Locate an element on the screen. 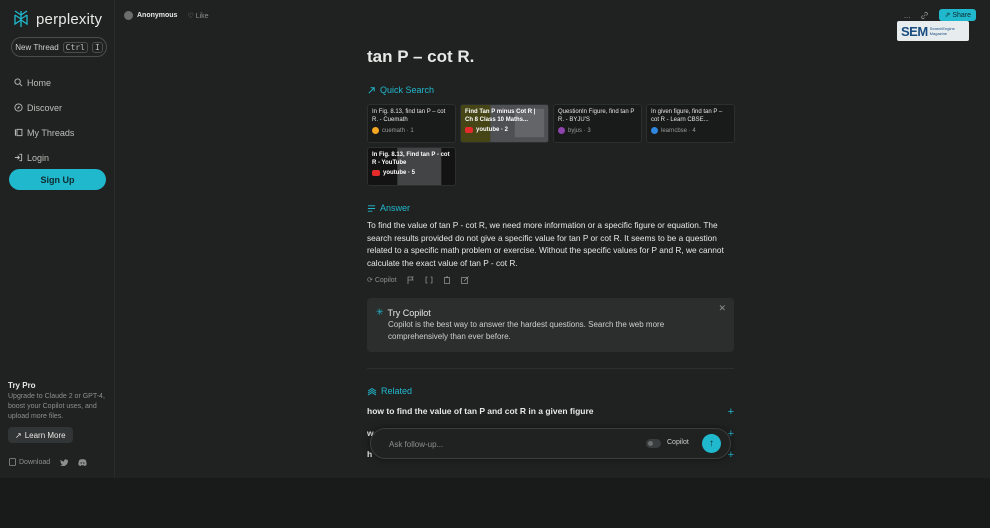 The height and width of the screenshot is (528, 990). avatar is located at coordinates (128, 15).